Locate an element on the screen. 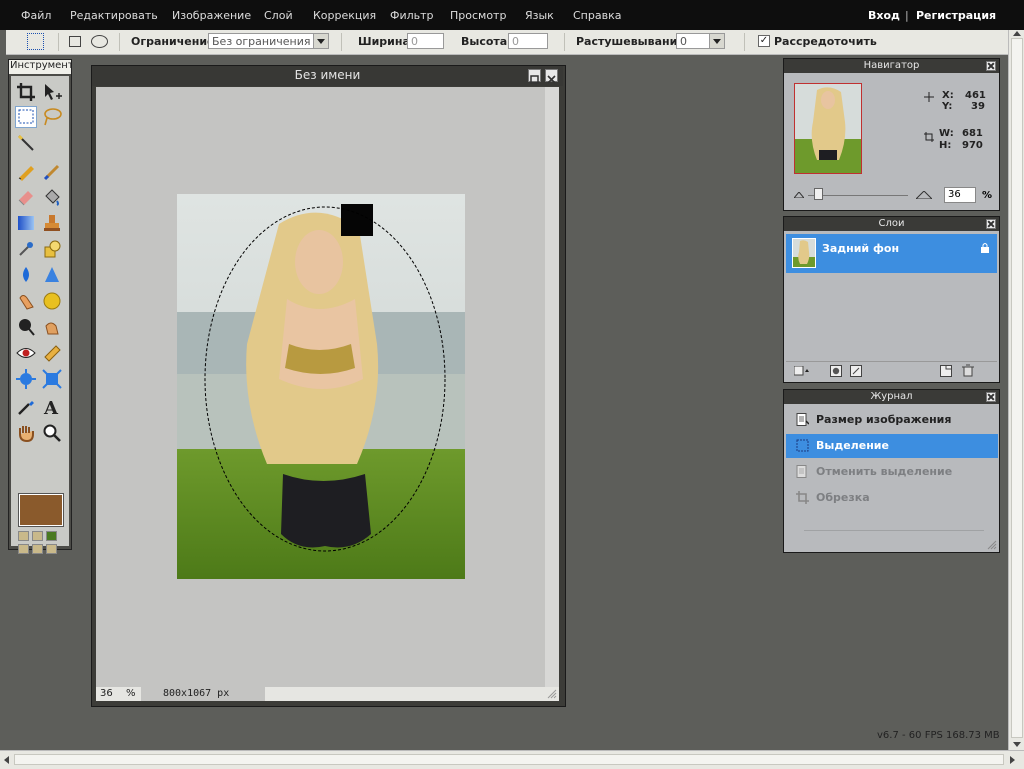 The height and width of the screenshot is (769, 1024). shape-tool is located at coordinates (52, 249).